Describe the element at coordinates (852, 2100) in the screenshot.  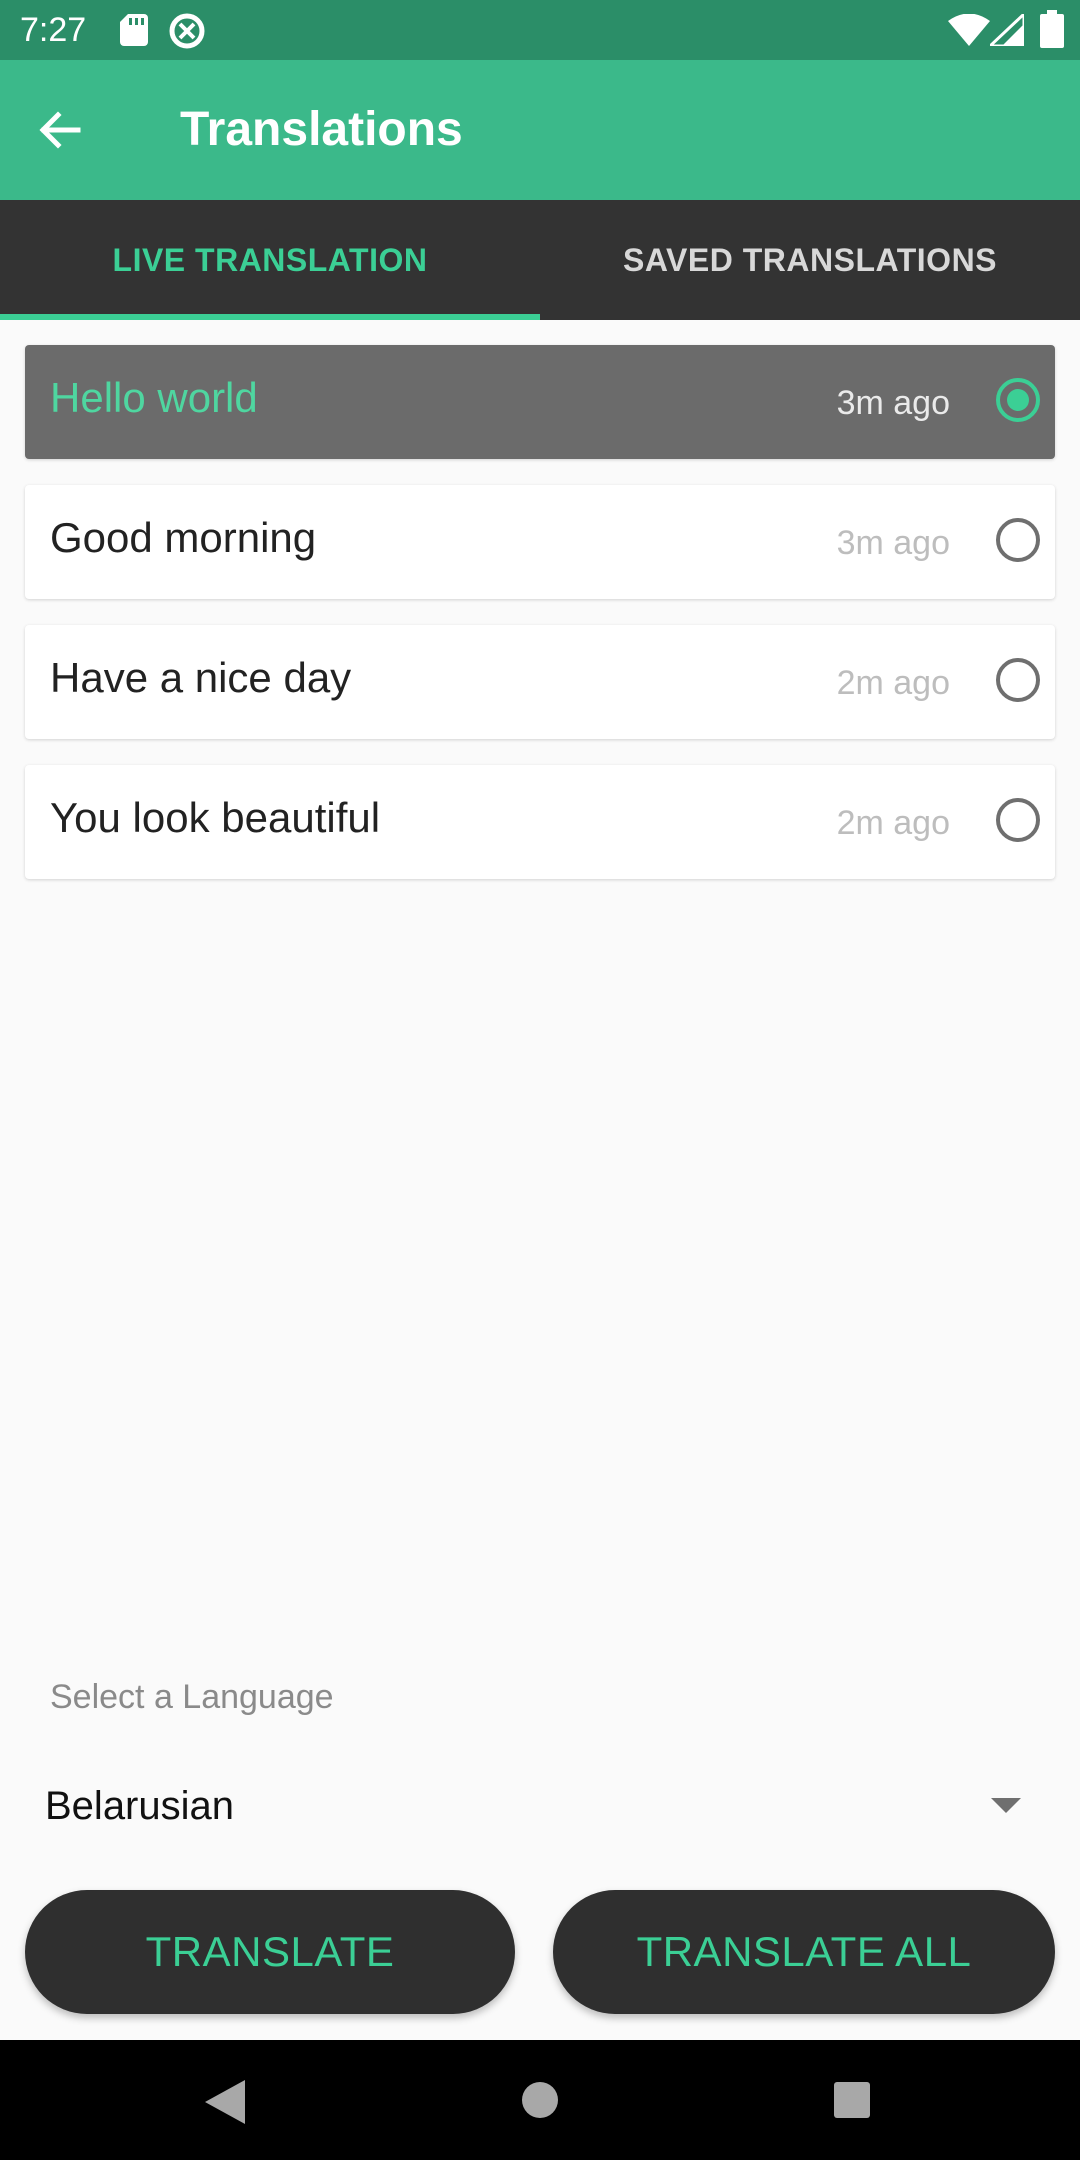
I see `recents-square-icon` at that location.